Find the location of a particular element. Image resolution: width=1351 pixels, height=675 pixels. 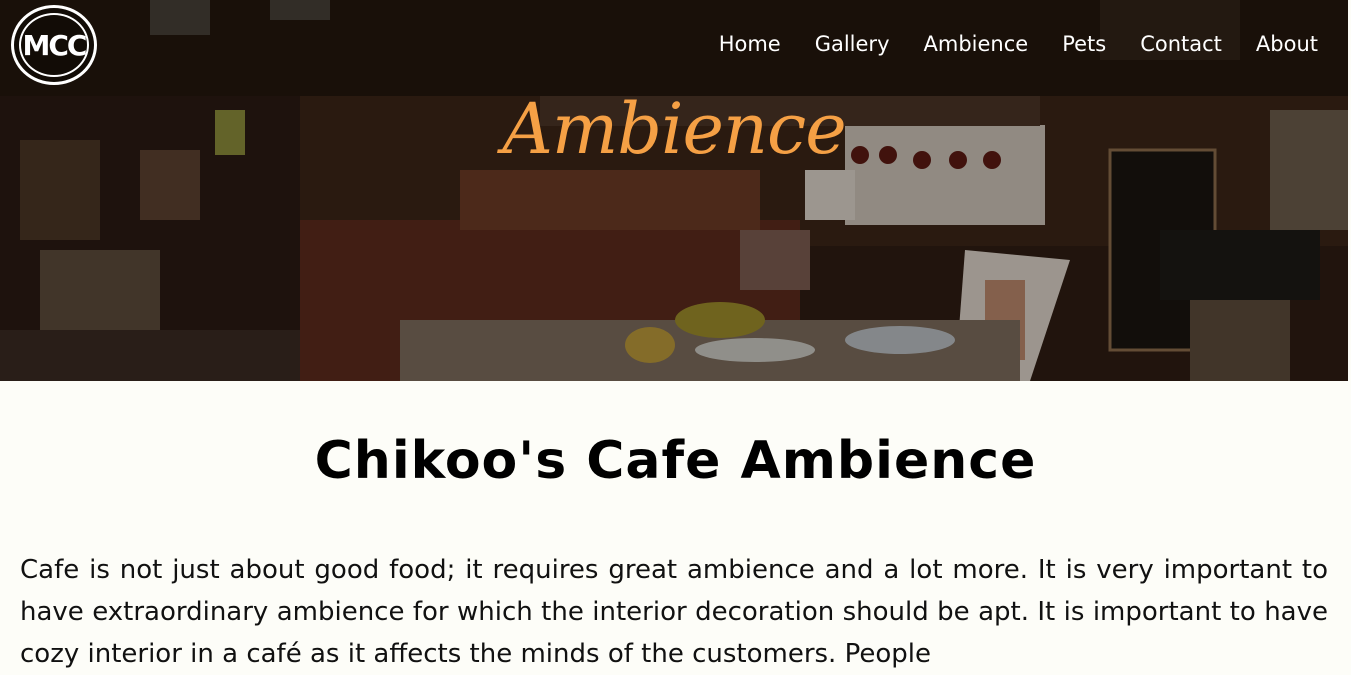

nav-pets: Pets is located at coordinates (1084, 44).